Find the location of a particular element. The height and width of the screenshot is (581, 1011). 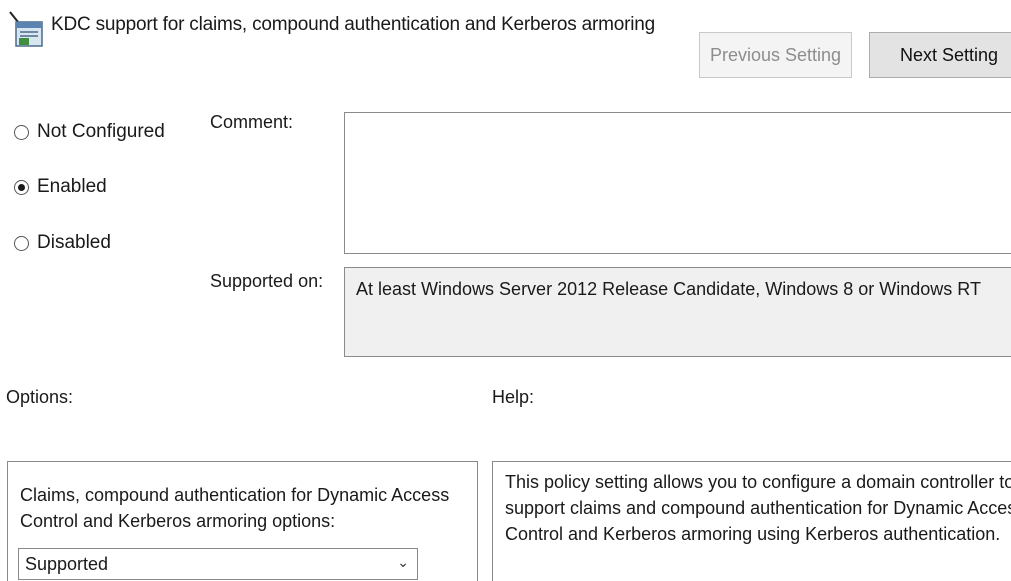

supported-on-label: Supported on: is located at coordinates (267, 281).